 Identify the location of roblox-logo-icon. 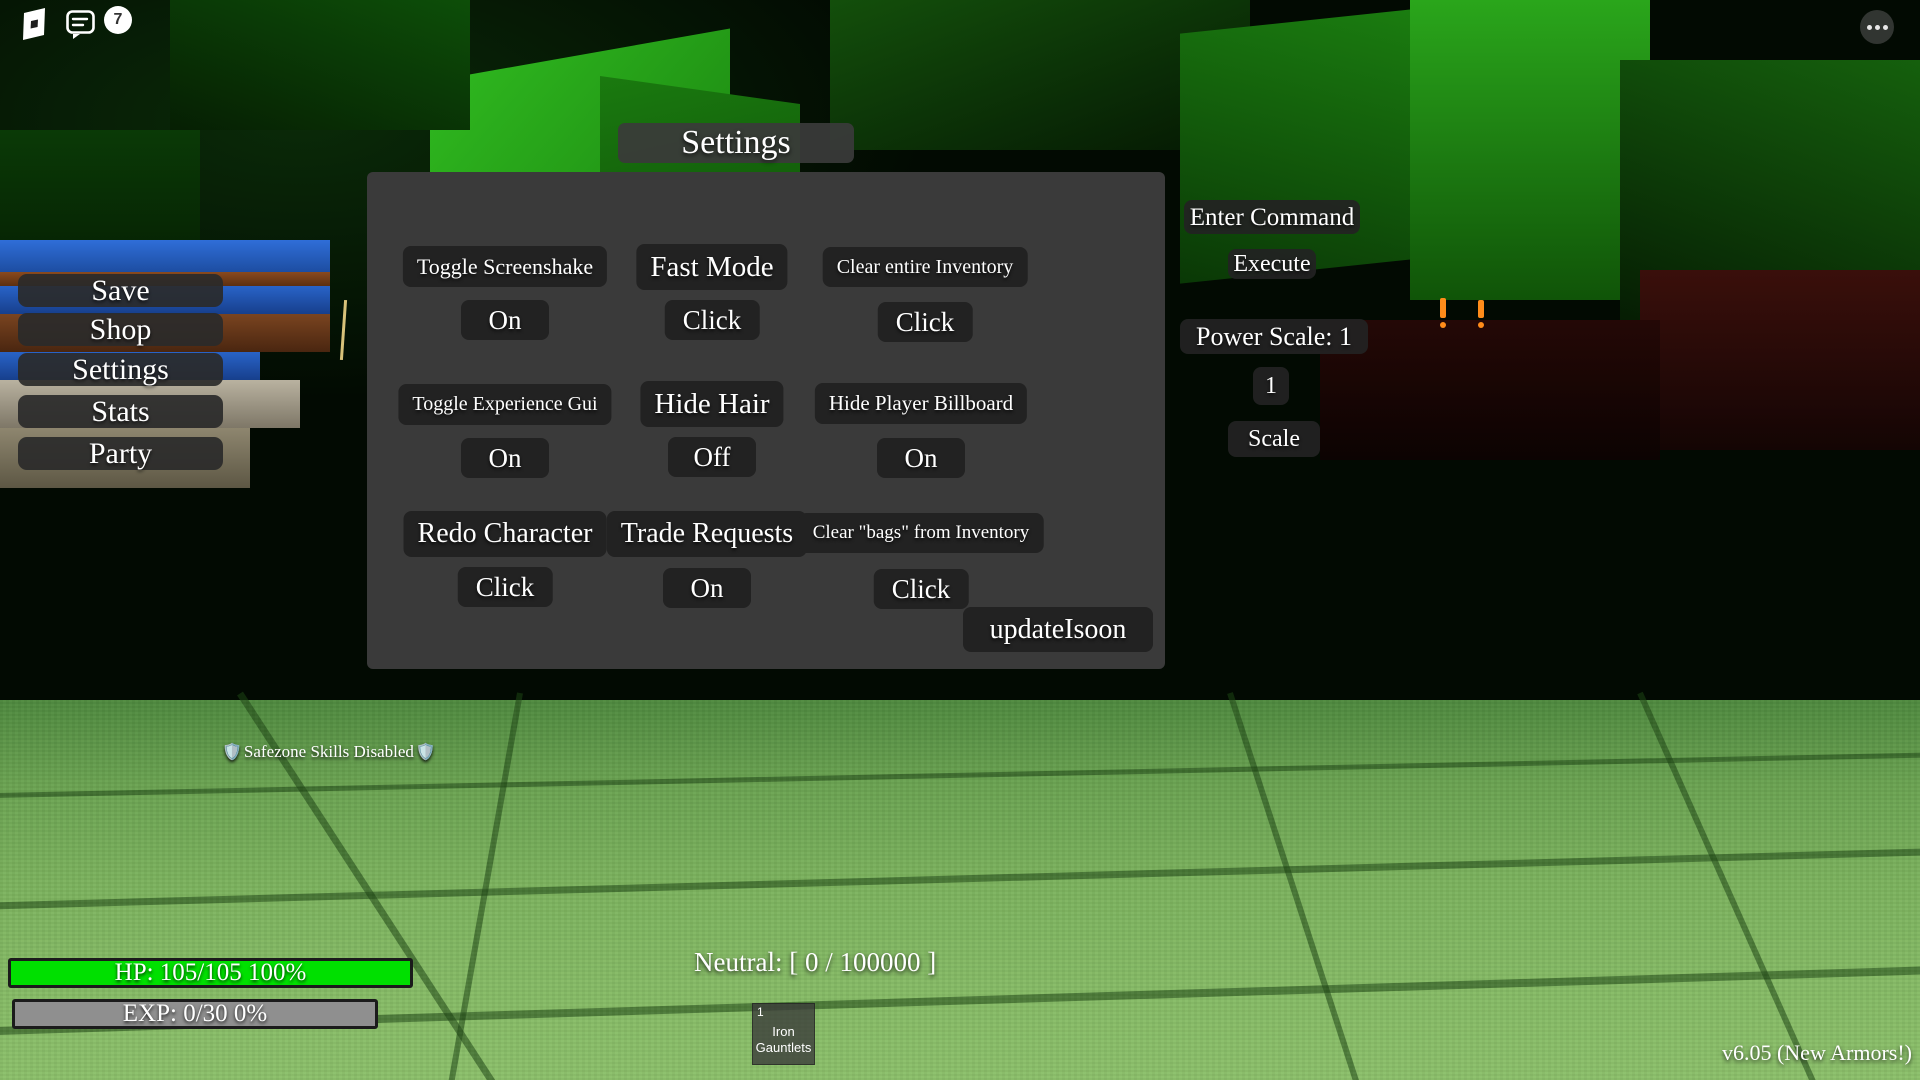
(34, 24).